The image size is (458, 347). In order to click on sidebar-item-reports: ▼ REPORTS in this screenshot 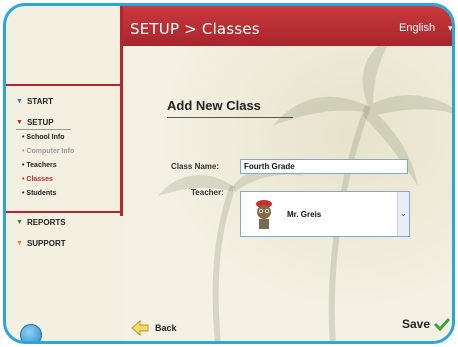, I will do `click(41, 222)`.